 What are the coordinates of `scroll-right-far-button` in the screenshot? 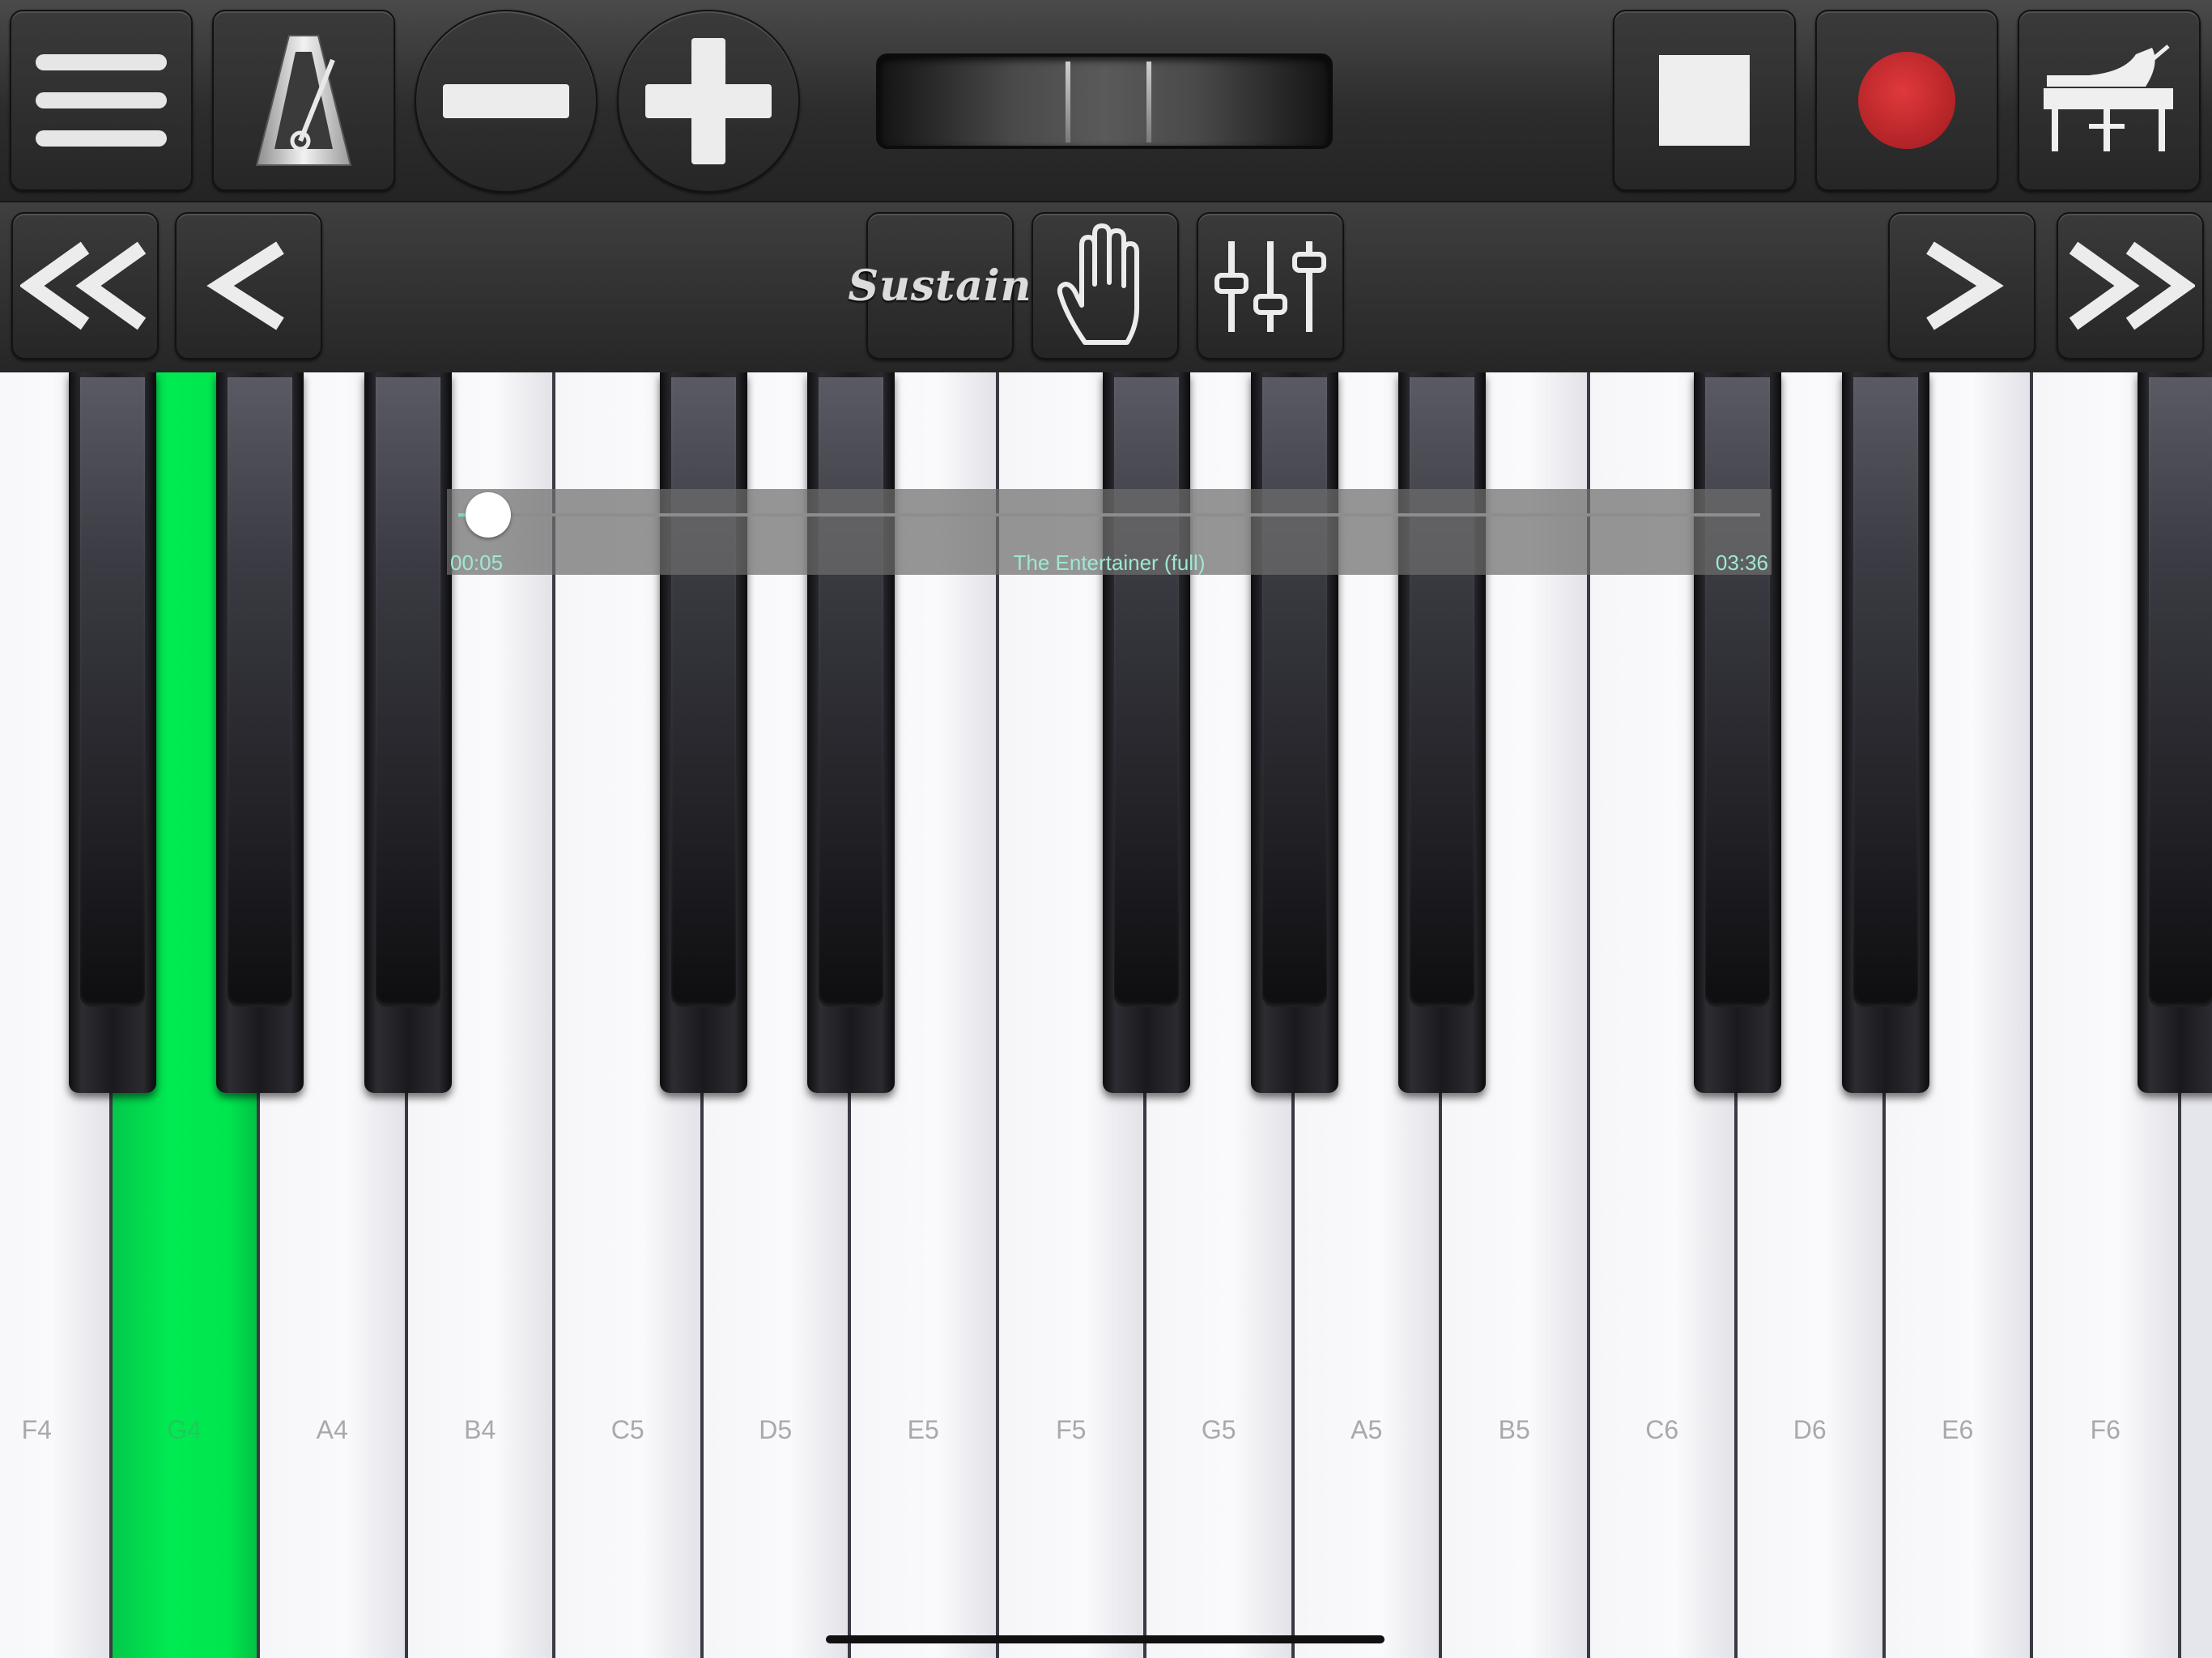 It's located at (2131, 285).